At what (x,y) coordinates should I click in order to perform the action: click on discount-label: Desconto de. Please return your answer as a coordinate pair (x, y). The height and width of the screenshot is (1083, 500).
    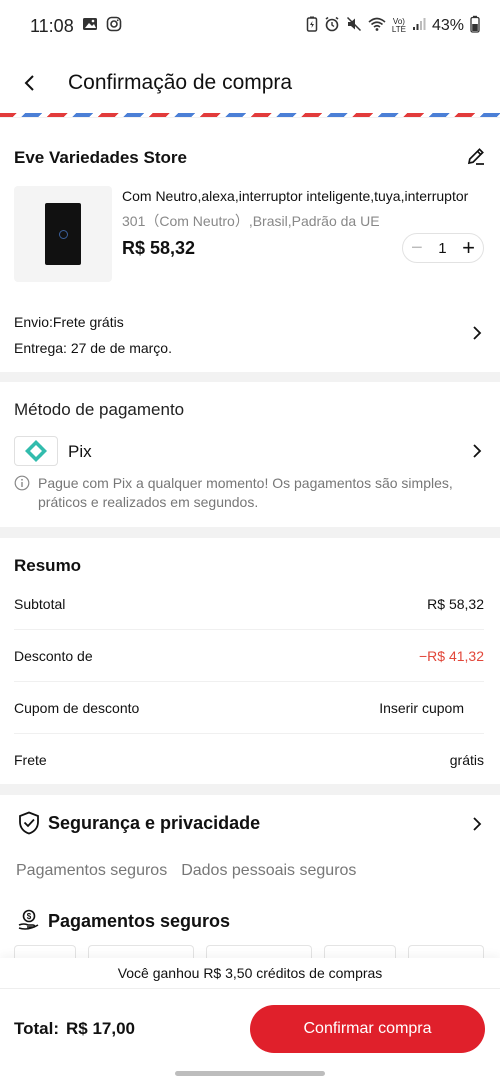
    Looking at the image, I should click on (53, 655).